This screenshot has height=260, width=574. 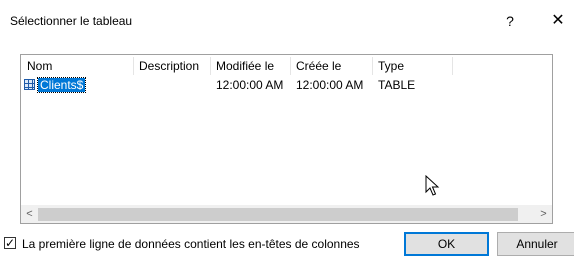 I want to click on header-row-checkbox: ✓, so click(x=10, y=243).